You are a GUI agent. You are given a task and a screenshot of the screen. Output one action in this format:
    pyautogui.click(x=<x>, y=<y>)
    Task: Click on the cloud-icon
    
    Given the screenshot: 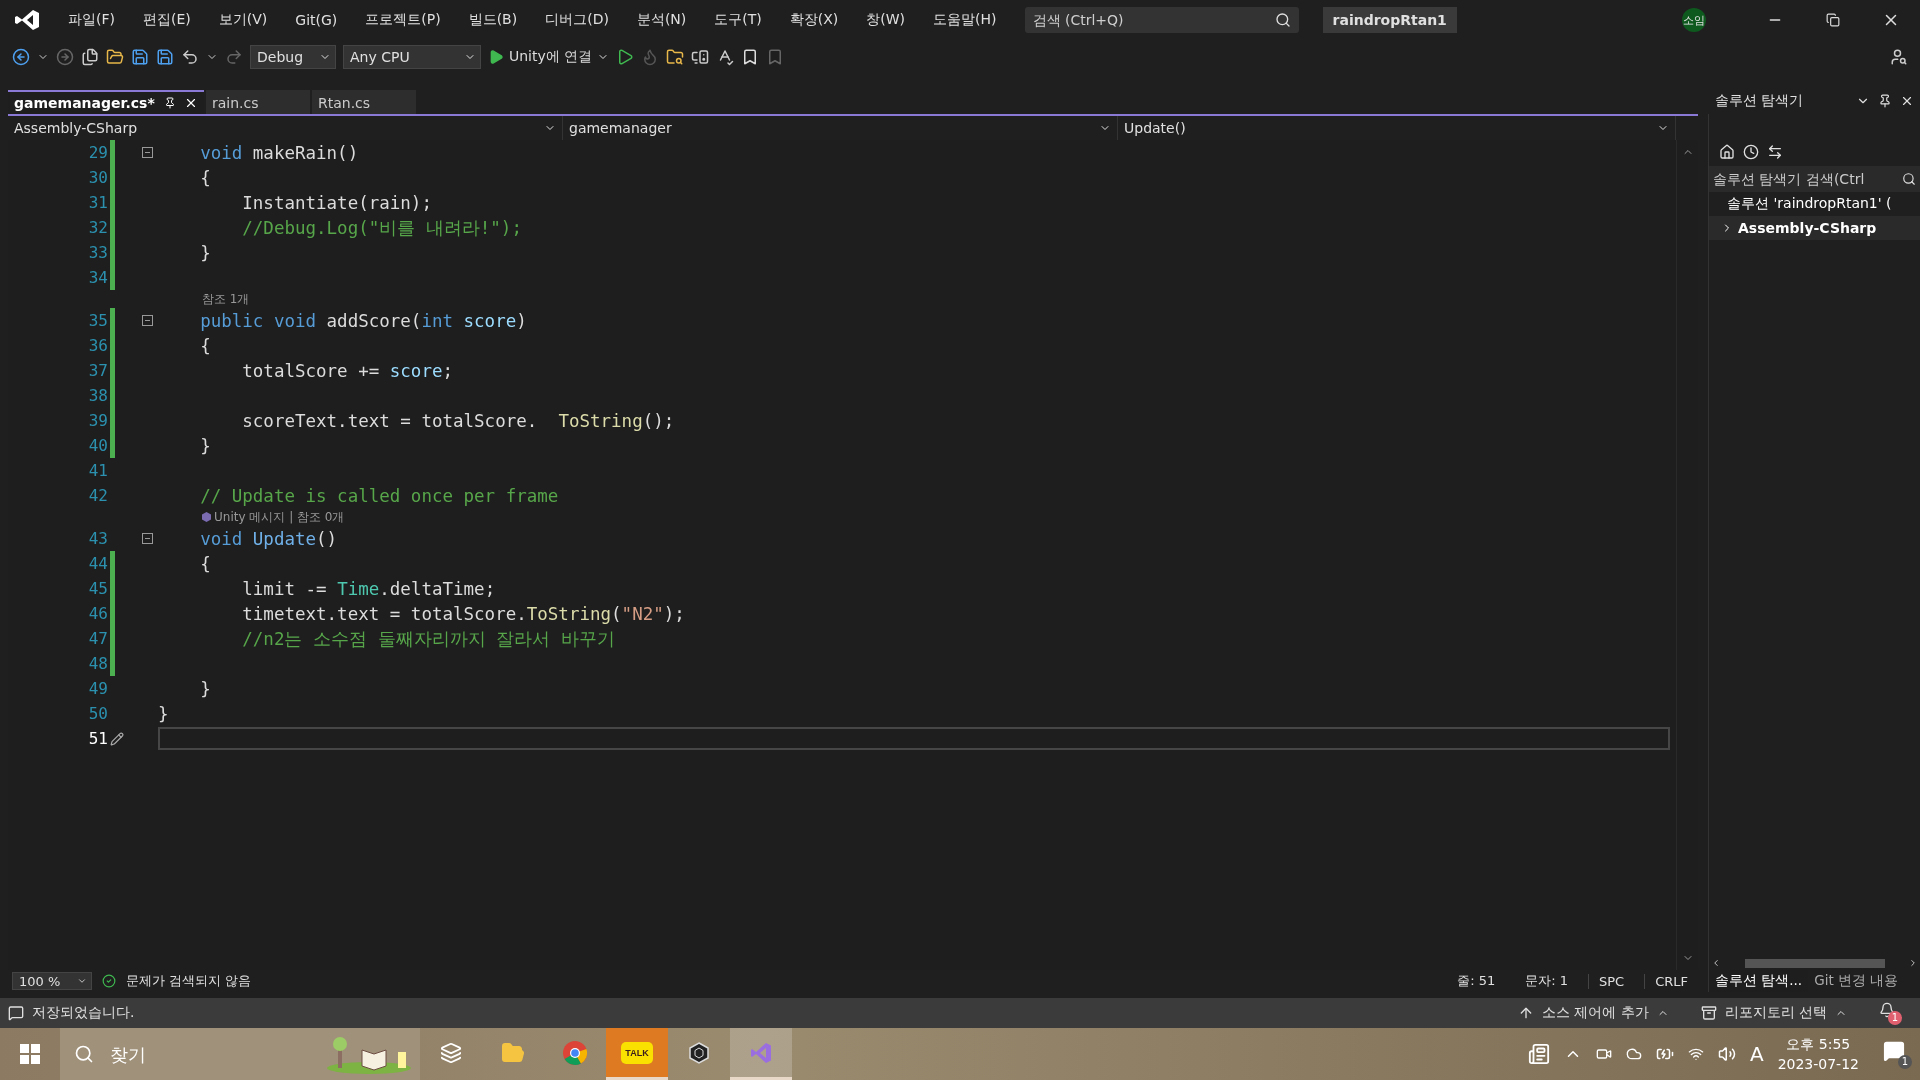 What is the action you would take?
    pyautogui.click(x=1633, y=1054)
    